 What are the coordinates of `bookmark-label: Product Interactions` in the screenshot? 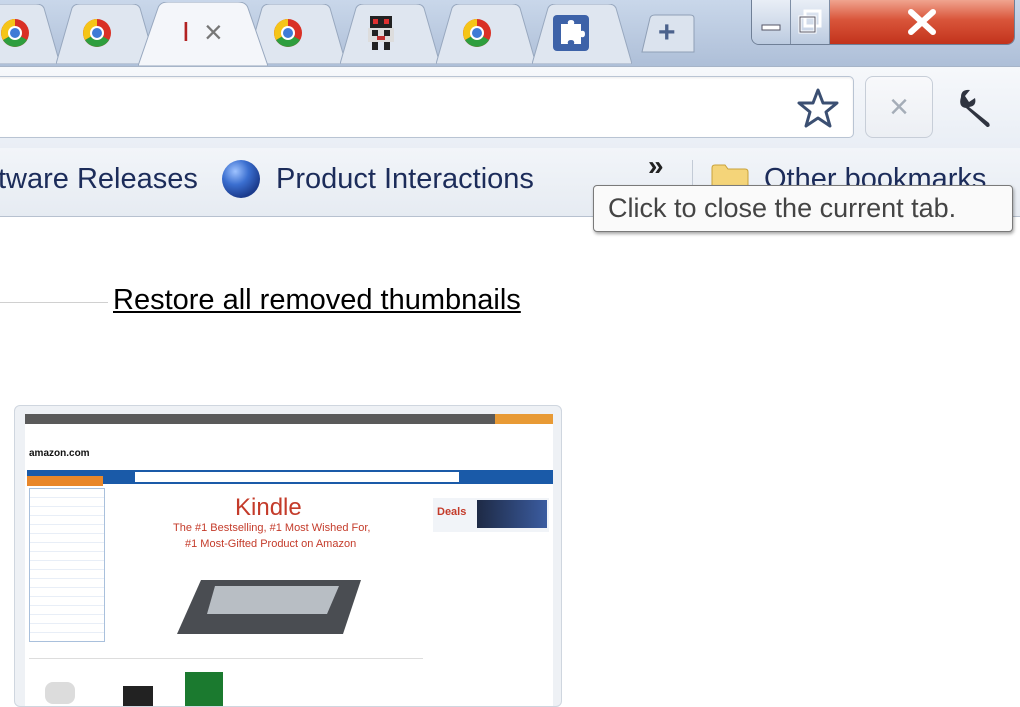 It's located at (405, 178).